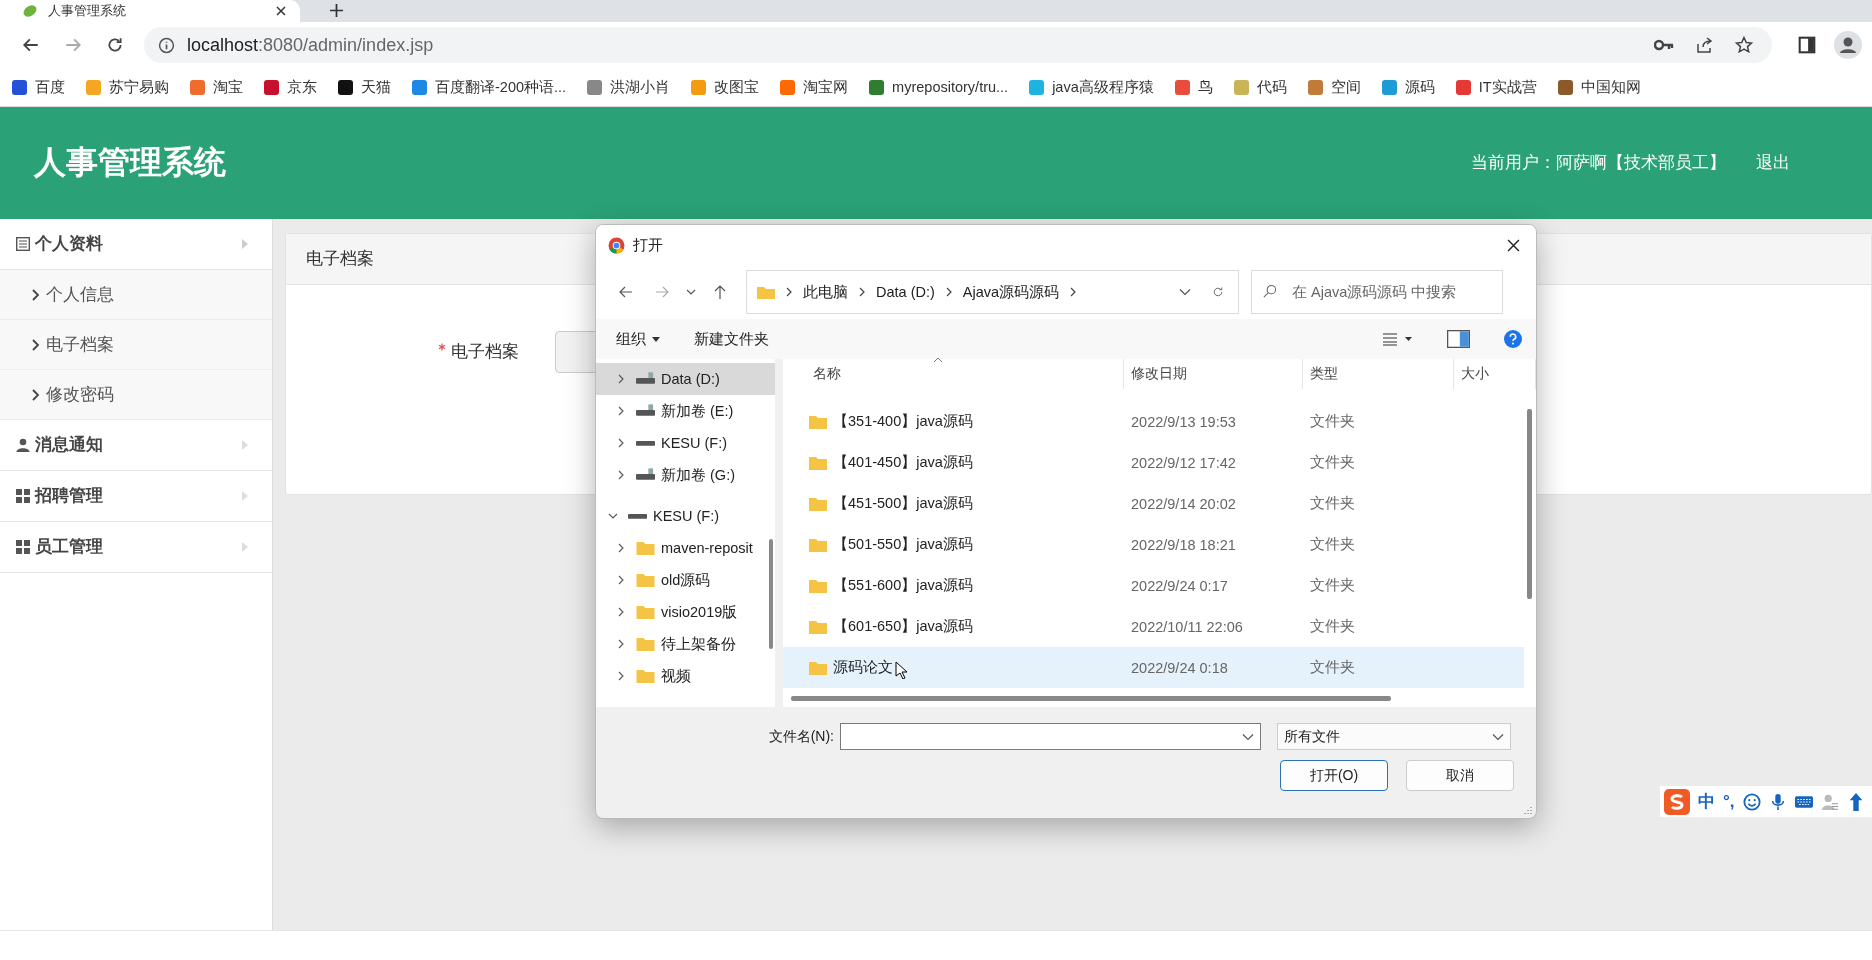  I want to click on help-icon, so click(1513, 339).